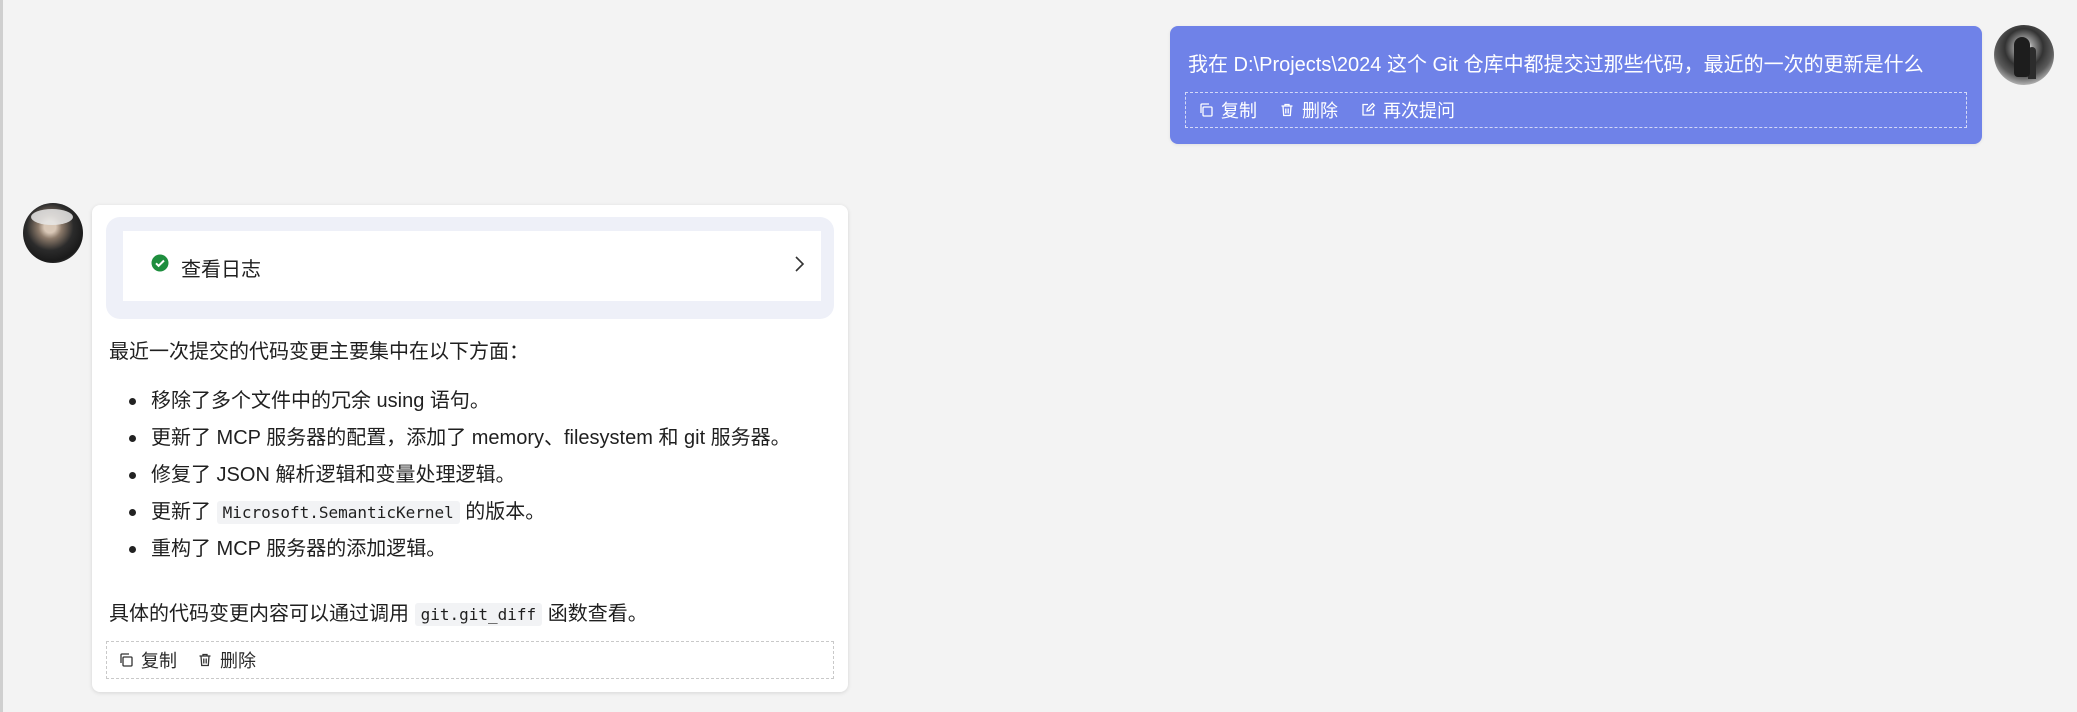  What do you see at coordinates (1320, 111) in the screenshot?
I see `user-delete-label: 删除` at bounding box center [1320, 111].